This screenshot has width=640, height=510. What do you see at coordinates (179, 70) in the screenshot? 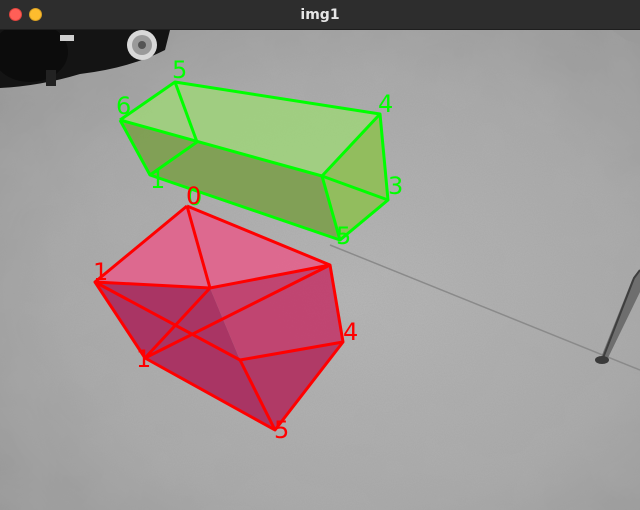
I see `green-label-top-left: 5` at bounding box center [179, 70].